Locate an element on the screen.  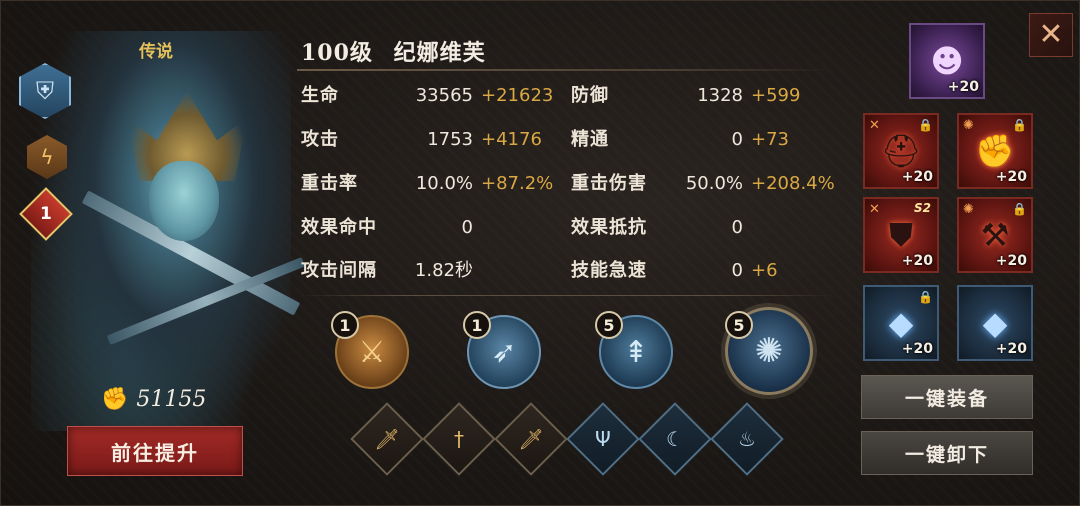
stat-bonus: +21623 is located at coordinates (517, 95).